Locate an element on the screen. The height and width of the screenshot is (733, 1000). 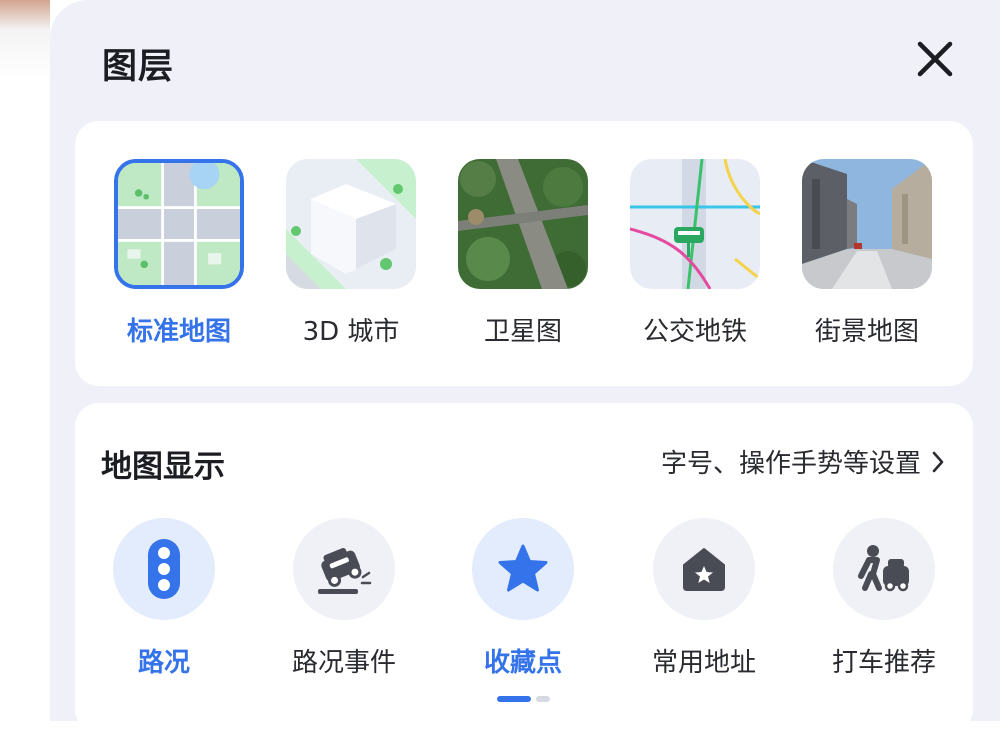
display-label: 收藏点 is located at coordinates (522, 663).